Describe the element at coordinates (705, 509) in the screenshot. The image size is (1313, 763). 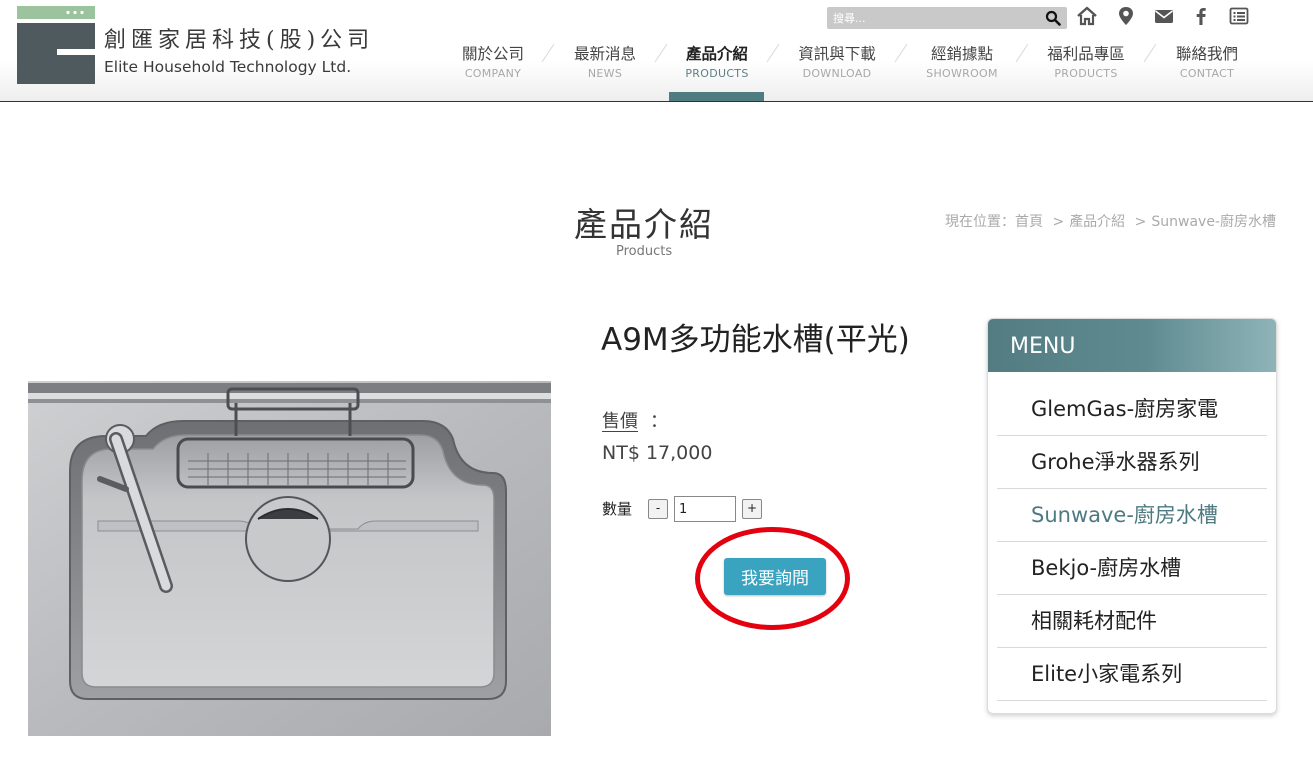
I see `quantity-input` at that location.